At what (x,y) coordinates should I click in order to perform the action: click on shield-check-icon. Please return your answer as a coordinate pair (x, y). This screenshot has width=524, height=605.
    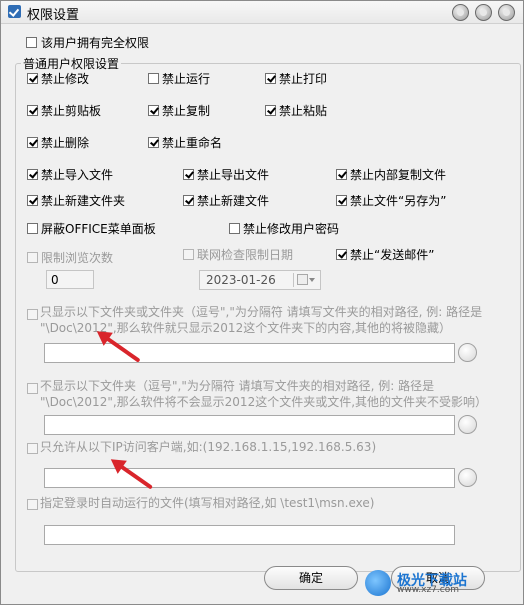
    Looking at the image, I should click on (14, 11).